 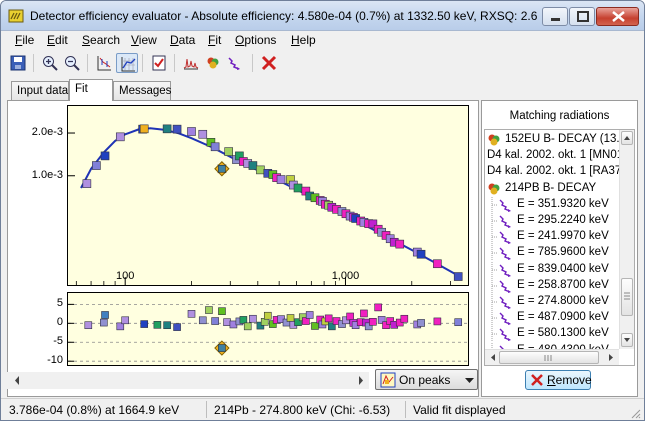 I want to click on tab-fit: Fit, so click(x=91, y=90).